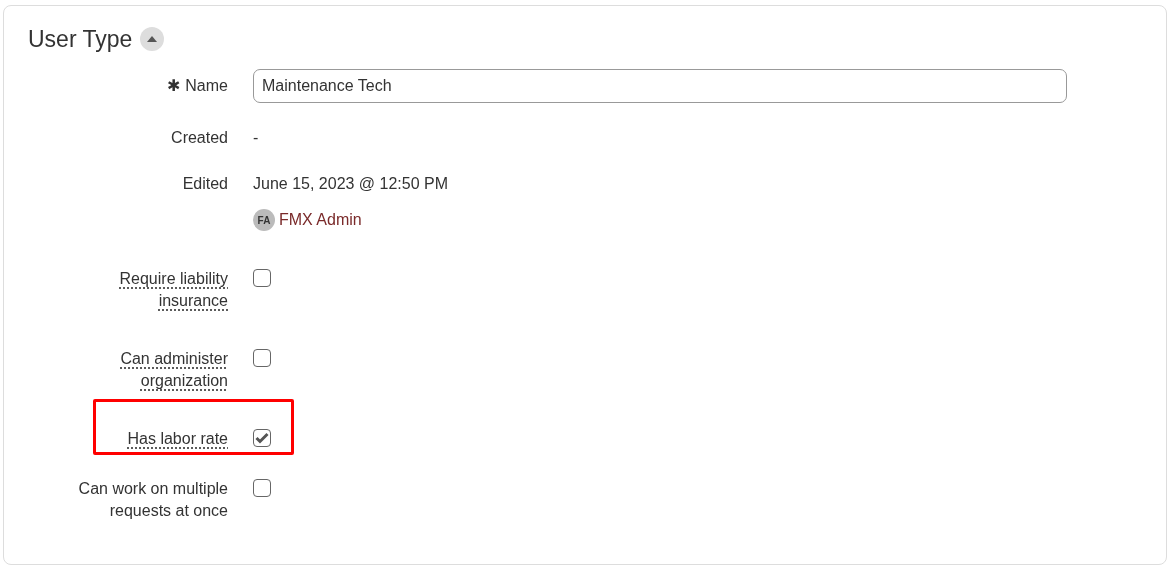  What do you see at coordinates (199, 138) in the screenshot?
I see `field-label: Created` at bounding box center [199, 138].